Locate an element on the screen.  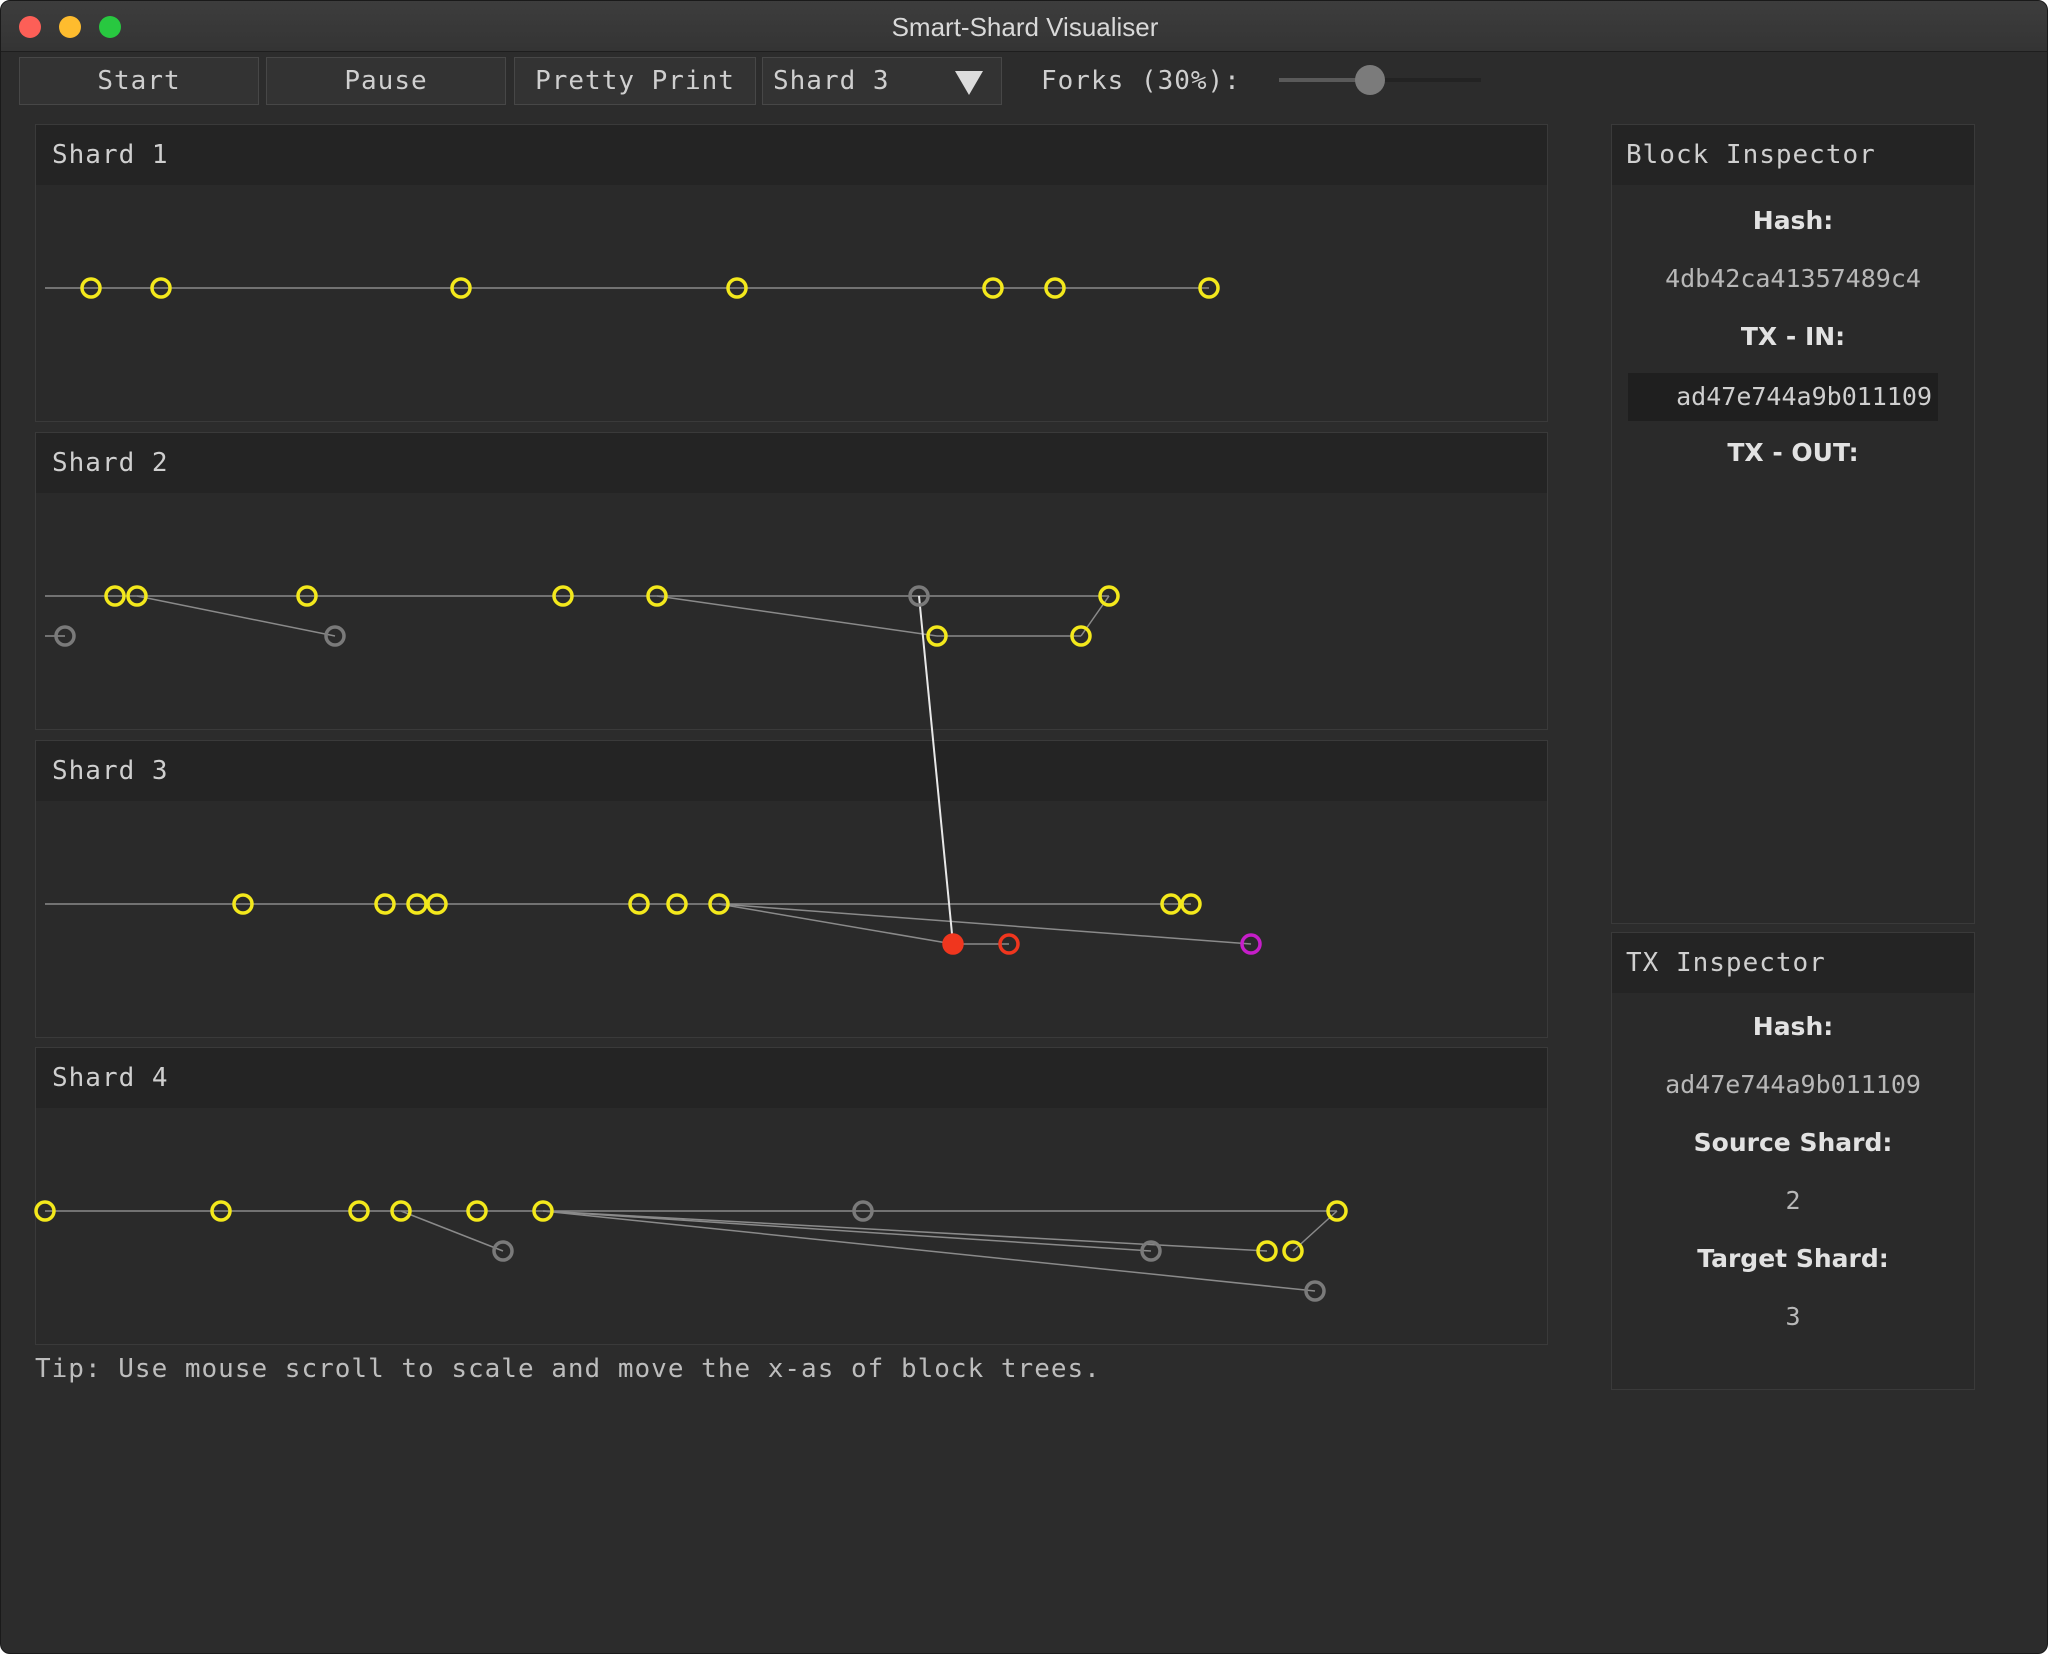
source-shard-value: 2 is located at coordinates (1793, 1200).